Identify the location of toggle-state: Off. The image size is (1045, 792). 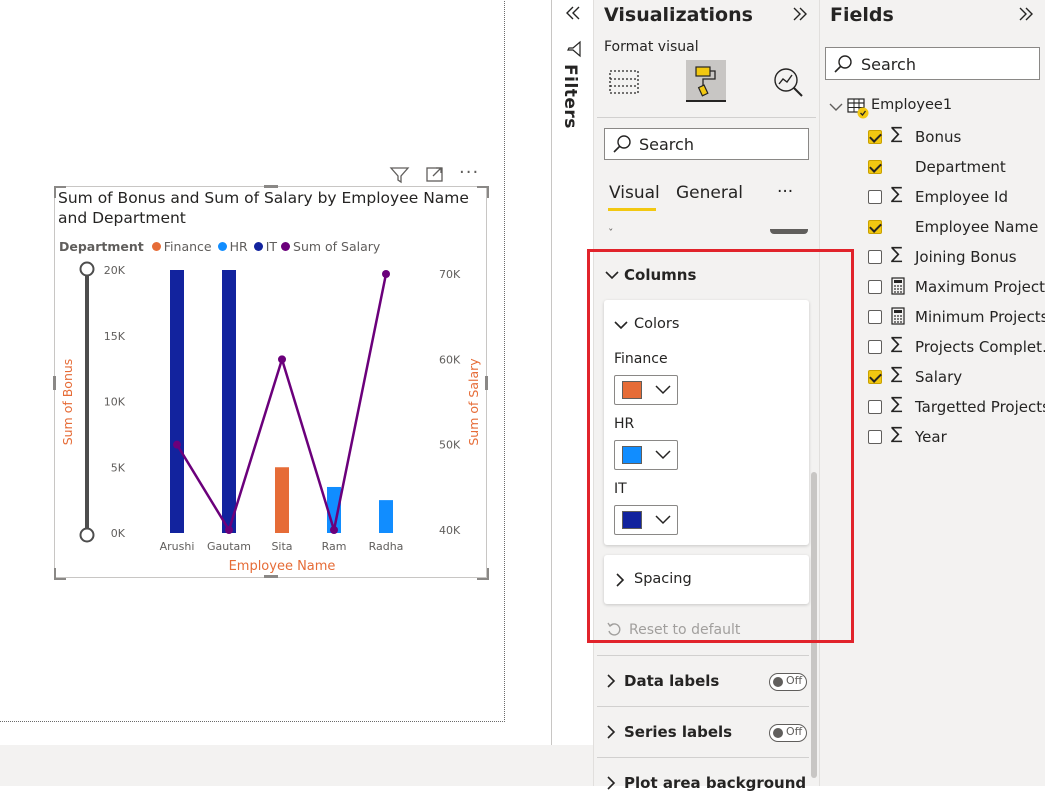
(794, 731).